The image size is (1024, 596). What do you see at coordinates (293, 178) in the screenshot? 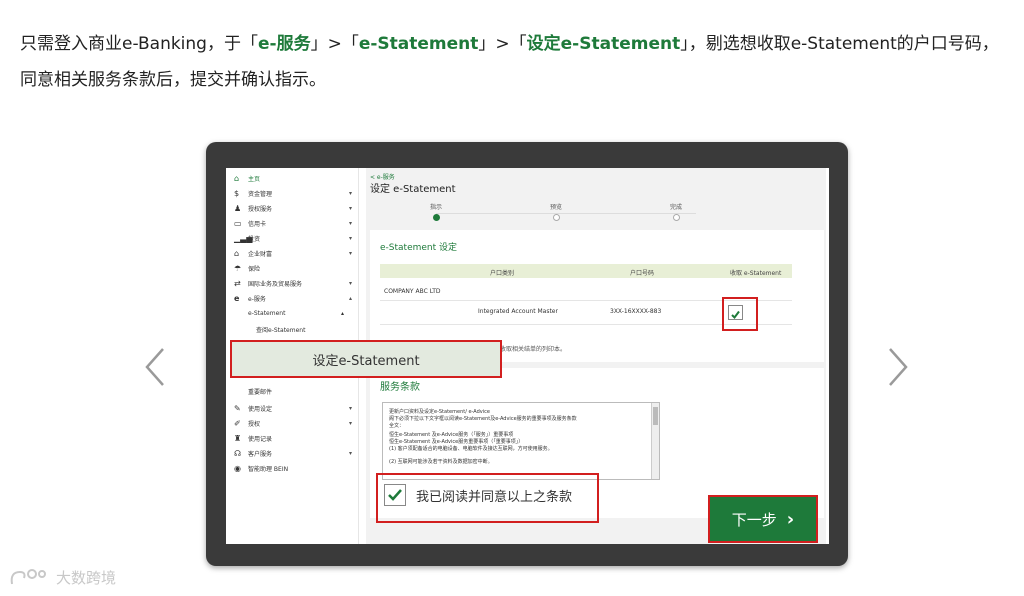
I see `sidebar-item-home: ⌂ 主页` at bounding box center [293, 178].